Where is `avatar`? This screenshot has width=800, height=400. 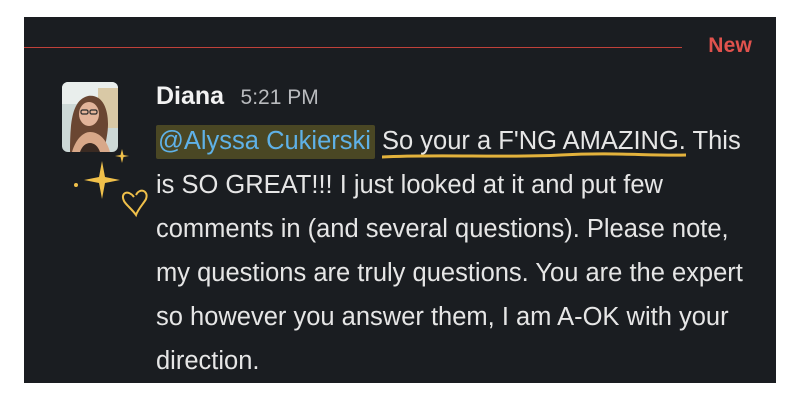
avatar is located at coordinates (90, 117).